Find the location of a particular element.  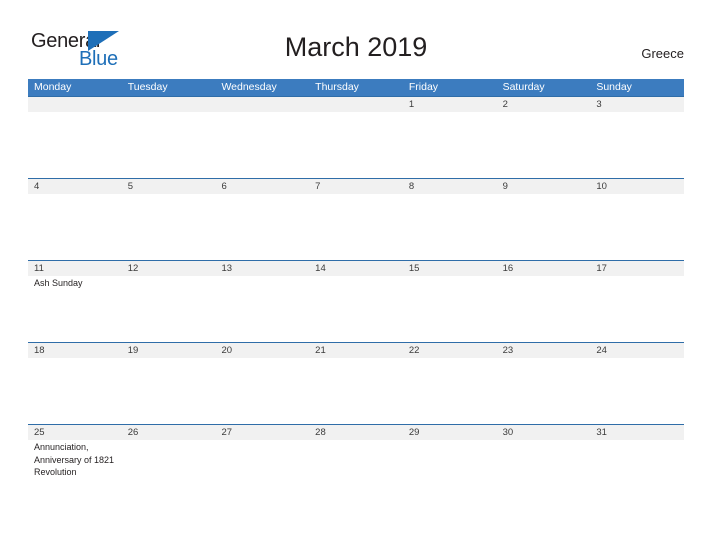

day-number: 5 is located at coordinates (169, 186).